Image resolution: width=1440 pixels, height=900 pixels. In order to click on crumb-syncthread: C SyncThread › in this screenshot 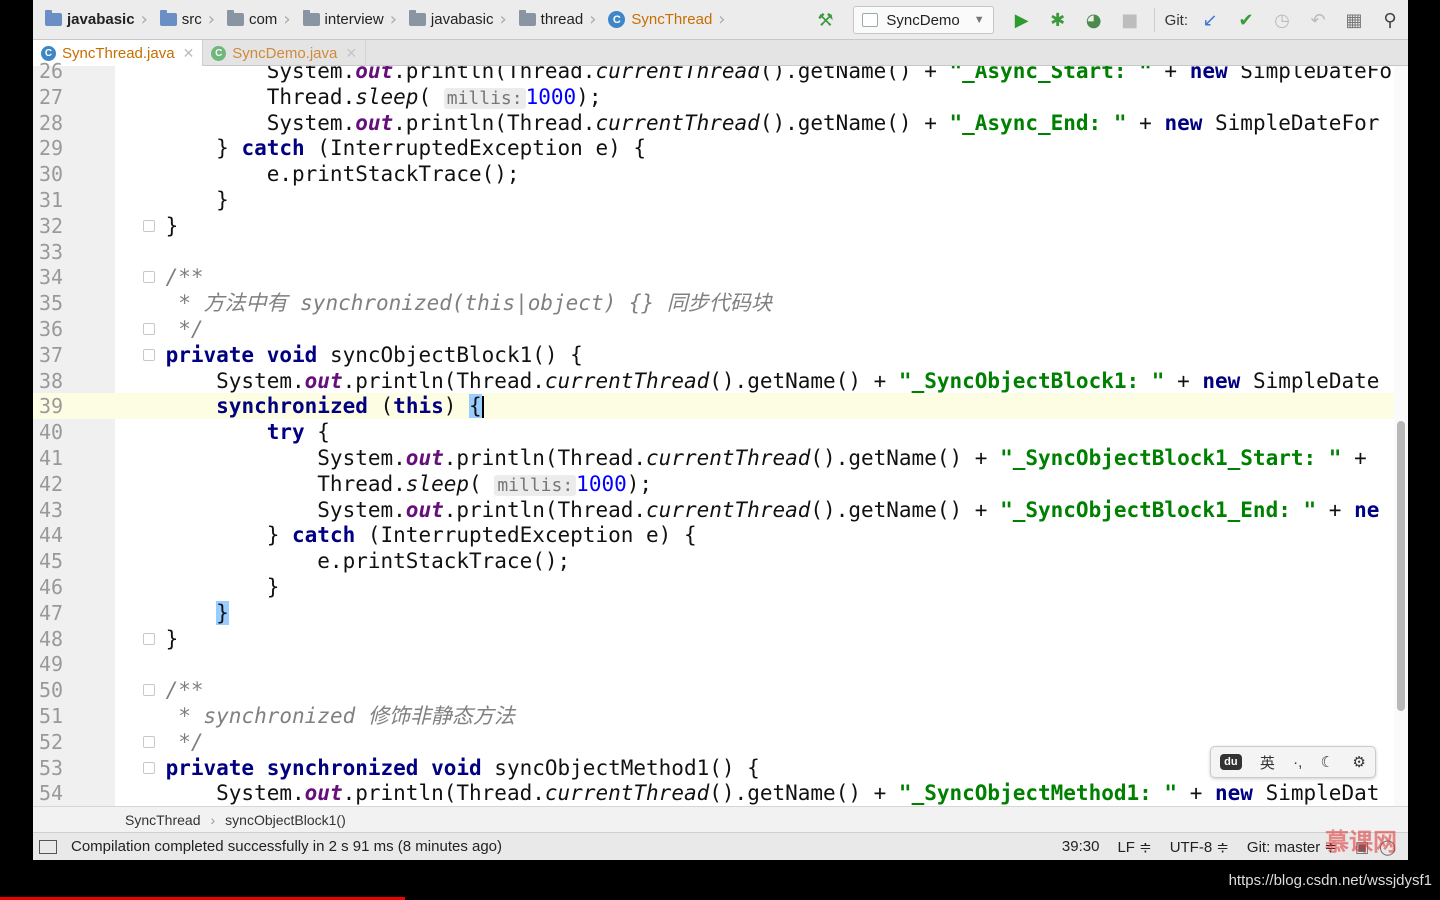, I will do `click(660, 20)`.